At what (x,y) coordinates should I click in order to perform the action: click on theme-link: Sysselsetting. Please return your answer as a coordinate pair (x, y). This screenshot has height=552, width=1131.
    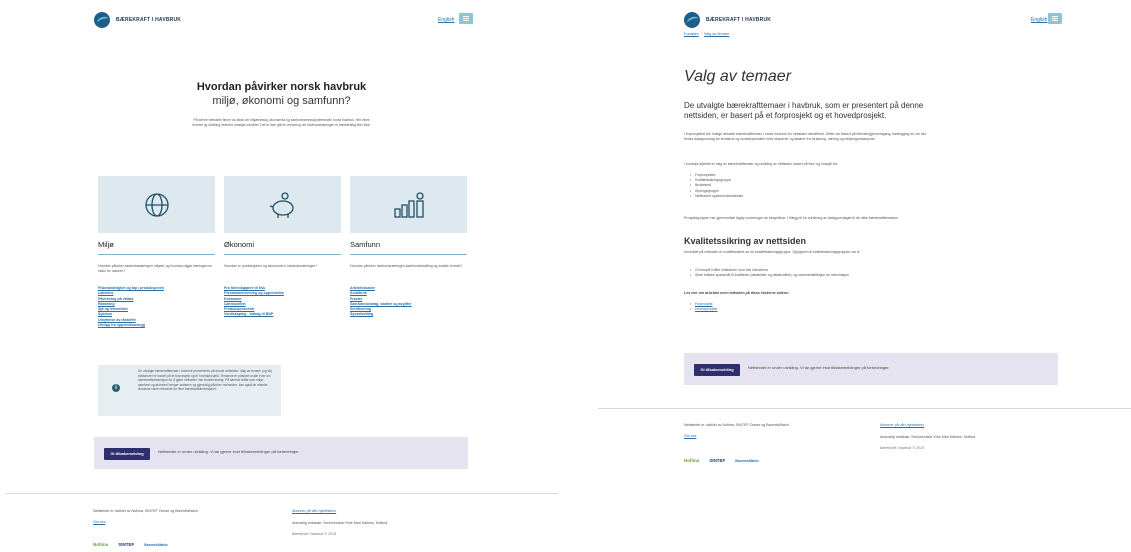
    Looking at the image, I should click on (408, 314).